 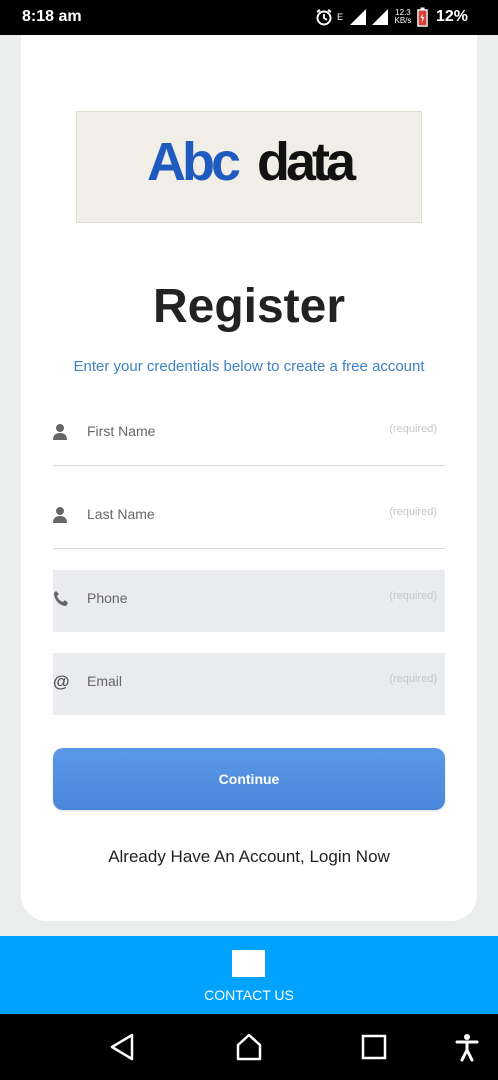 I want to click on network-type-icon: E, so click(x=340, y=16).